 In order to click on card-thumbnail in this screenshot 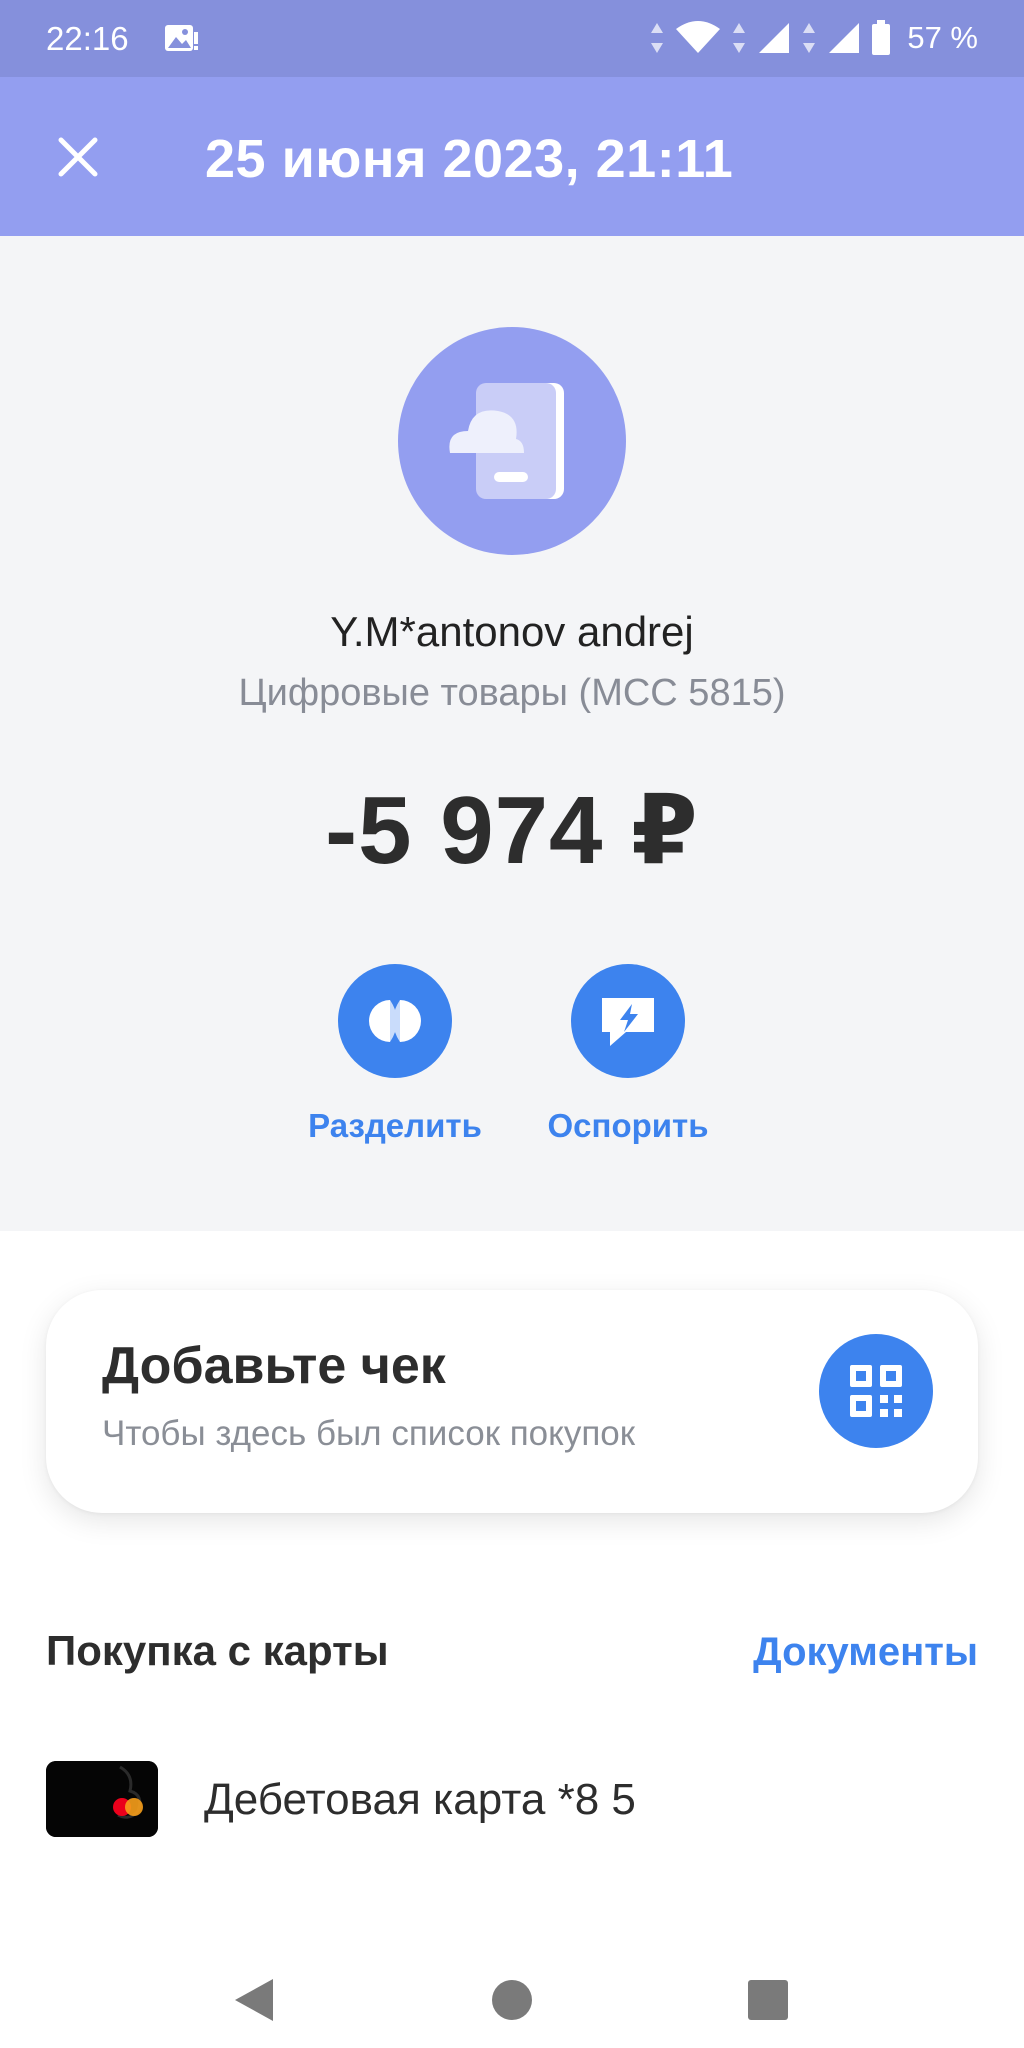, I will do `click(102, 1799)`.